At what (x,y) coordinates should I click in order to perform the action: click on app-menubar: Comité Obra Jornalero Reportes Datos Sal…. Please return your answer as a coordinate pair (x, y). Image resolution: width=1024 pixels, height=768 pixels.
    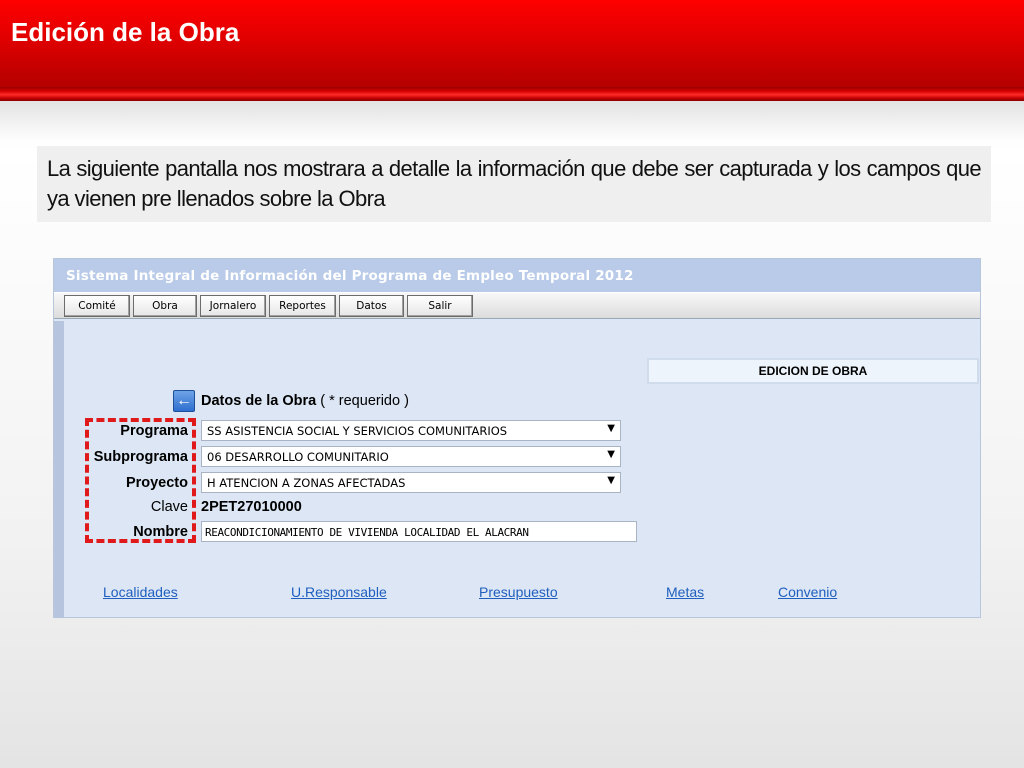
    Looking at the image, I should click on (517, 305).